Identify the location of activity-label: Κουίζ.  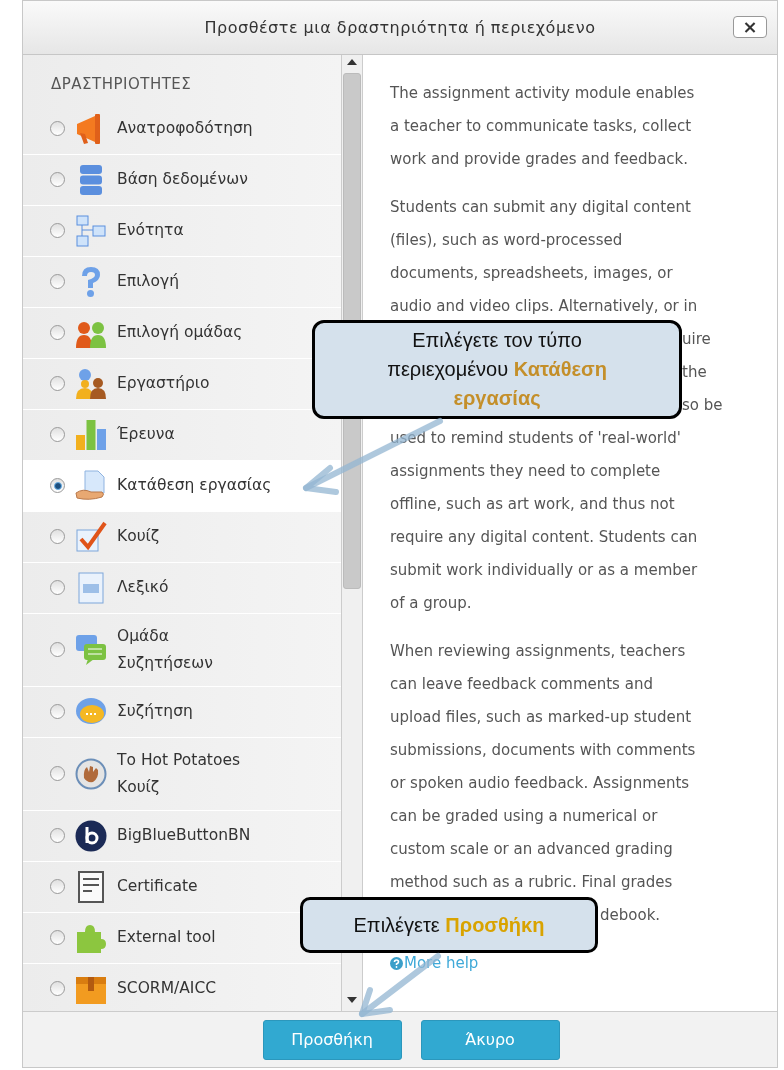
(138, 536).